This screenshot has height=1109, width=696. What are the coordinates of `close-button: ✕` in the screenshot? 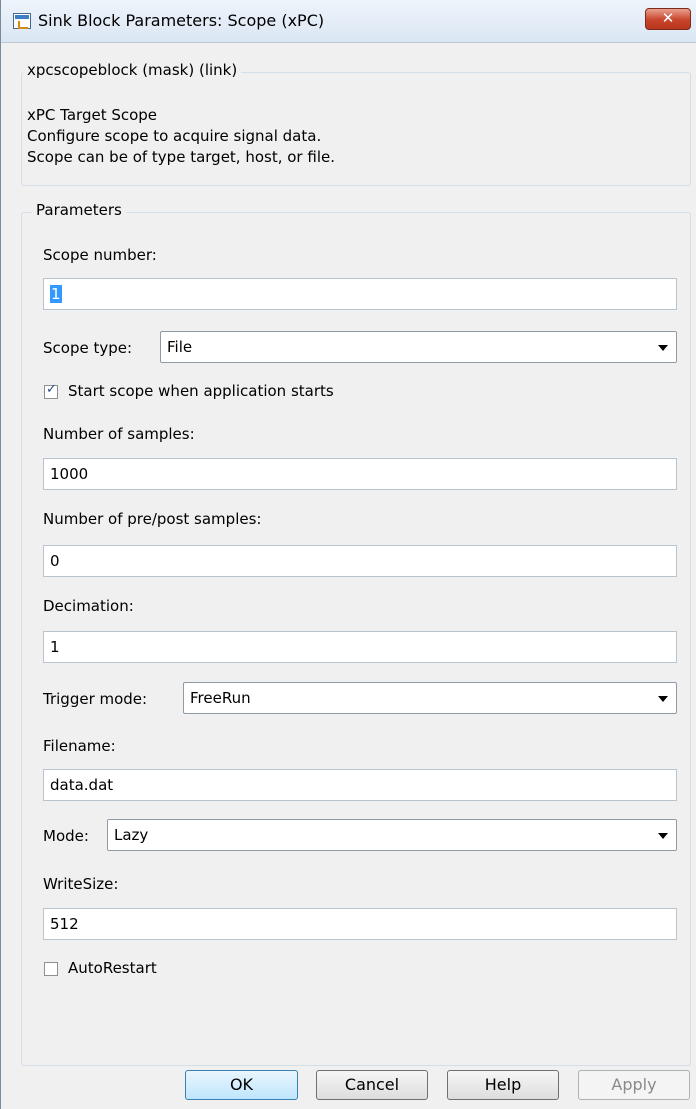 It's located at (668, 19).